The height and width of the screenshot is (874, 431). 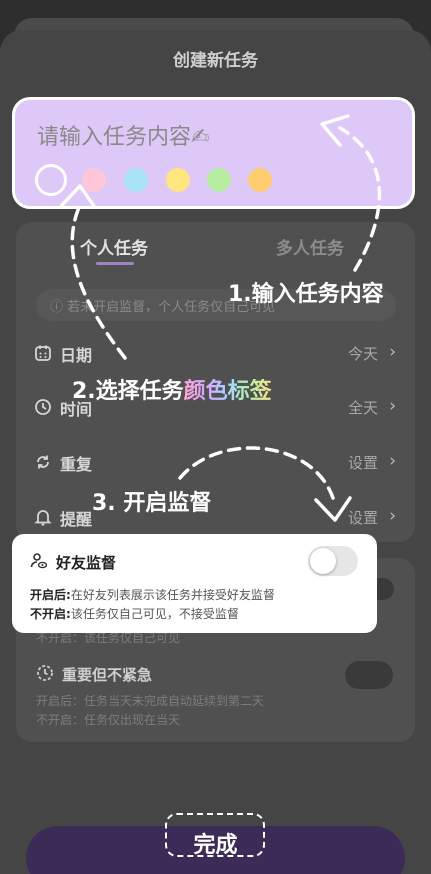 What do you see at coordinates (123, 137) in the screenshot?
I see `task-content-placeholder: 请输入任务内容✍` at bounding box center [123, 137].